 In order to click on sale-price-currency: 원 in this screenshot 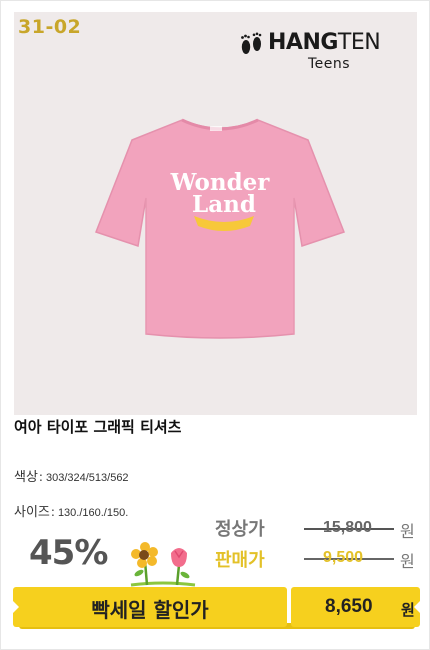, I will do `click(407, 561)`.